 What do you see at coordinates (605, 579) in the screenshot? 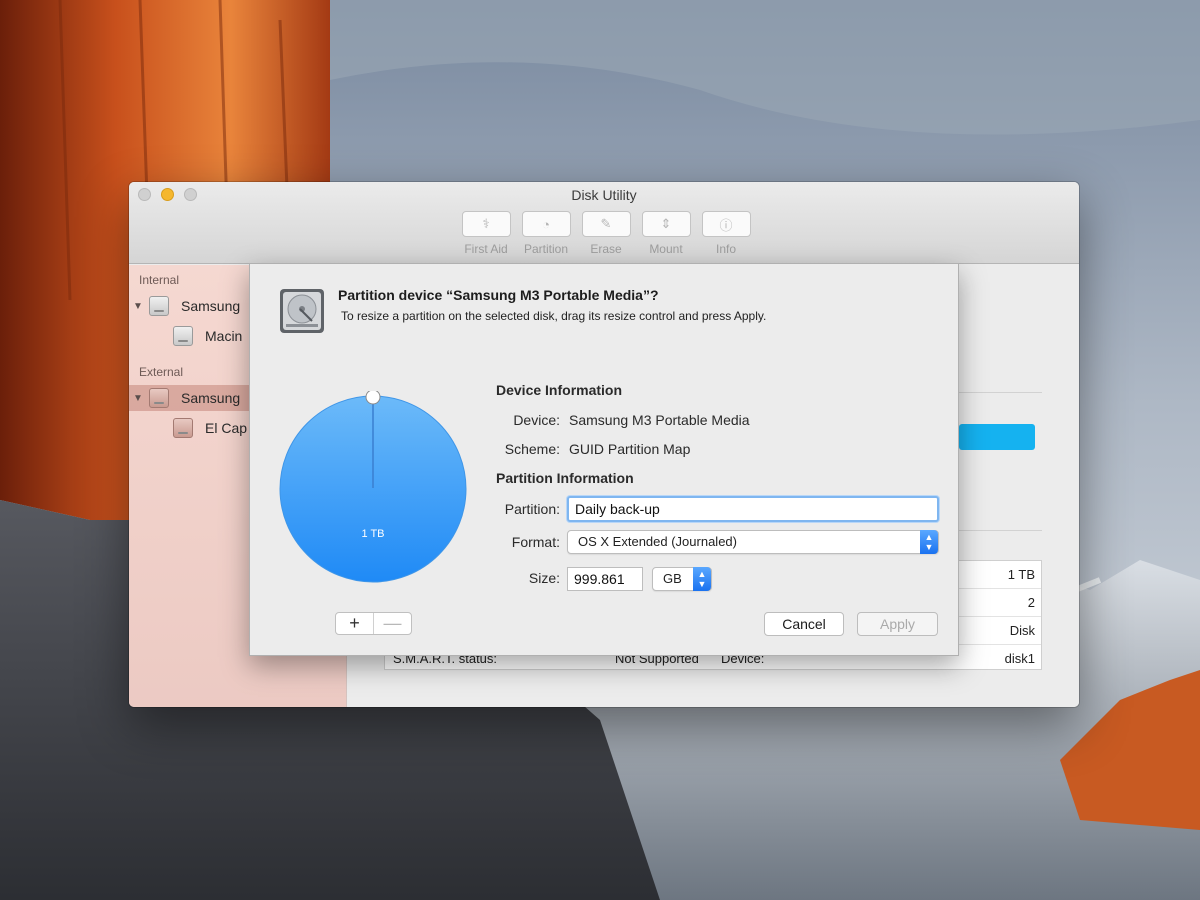
I see `size-input` at bounding box center [605, 579].